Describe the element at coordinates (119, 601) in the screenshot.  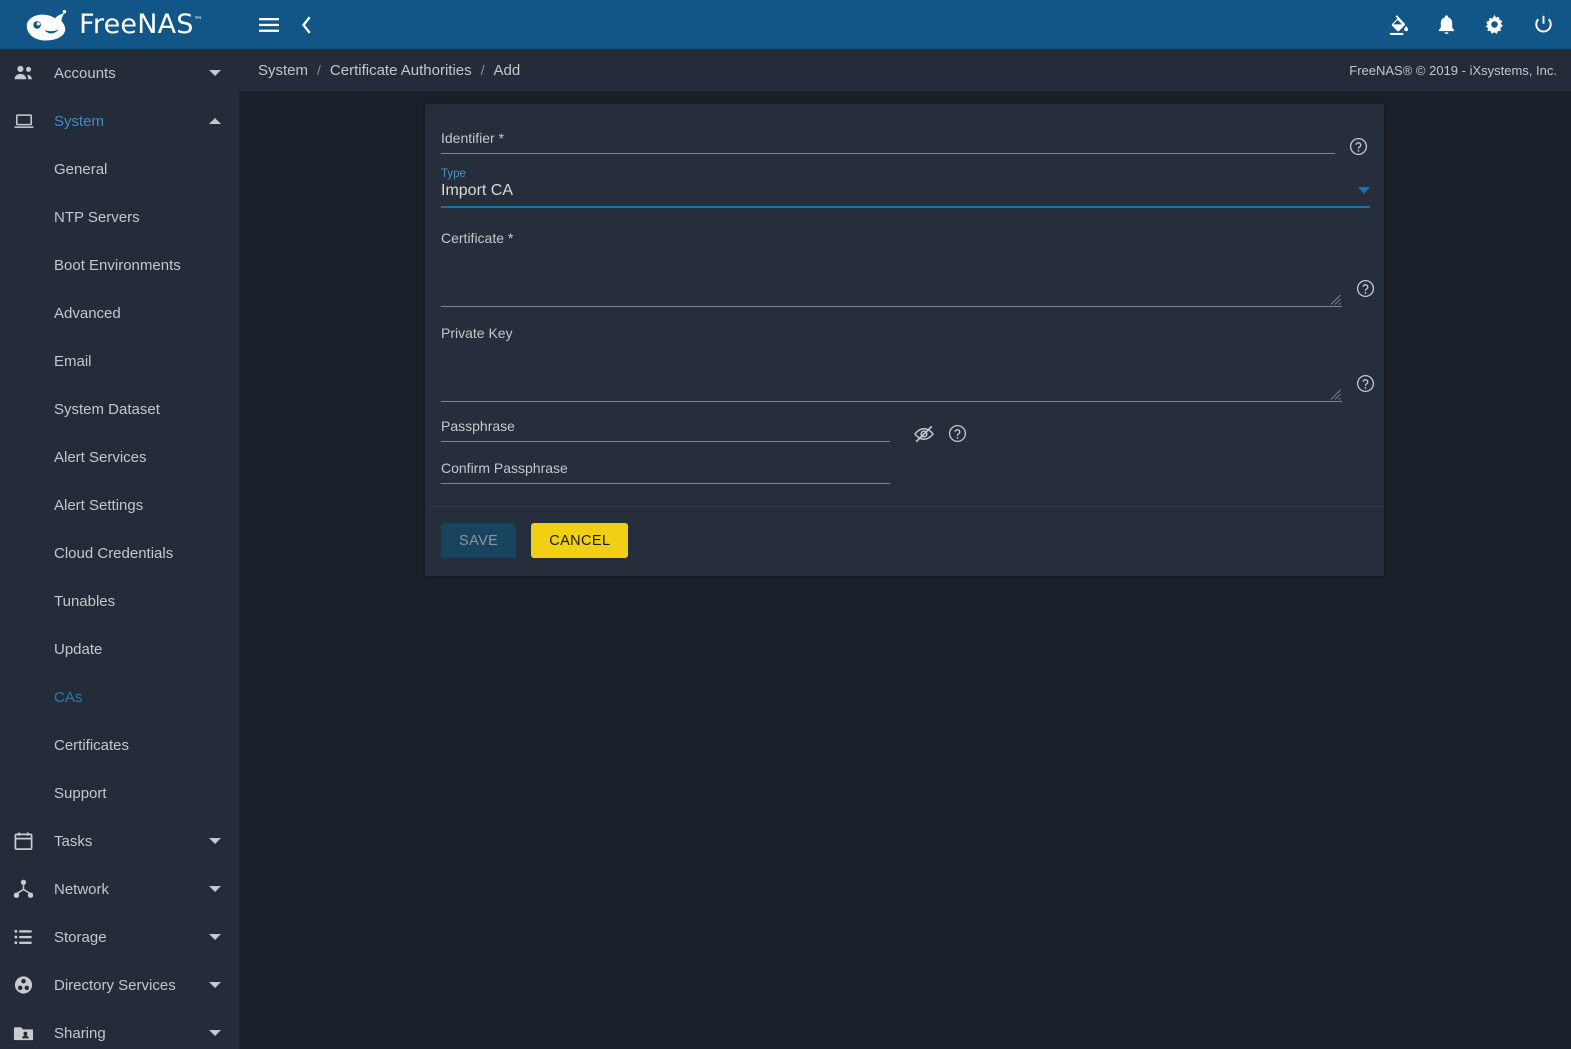
I see `sidebar-item-tunables: Tunables` at that location.